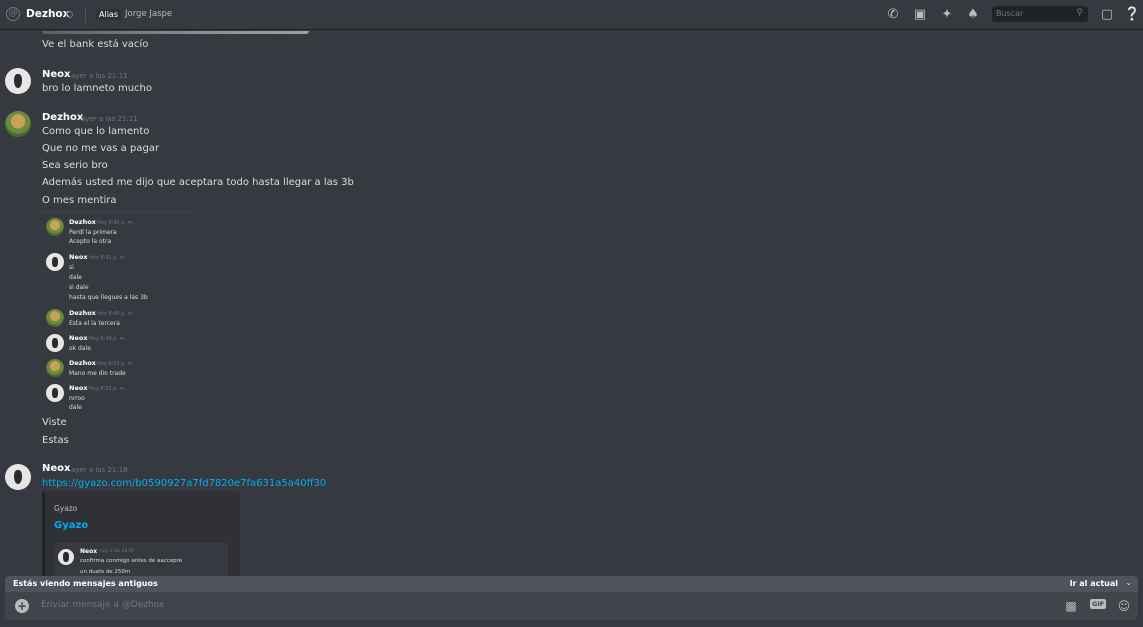 The height and width of the screenshot is (627, 1143). I want to click on chevron-down-icon: ⌄, so click(1128, 582).